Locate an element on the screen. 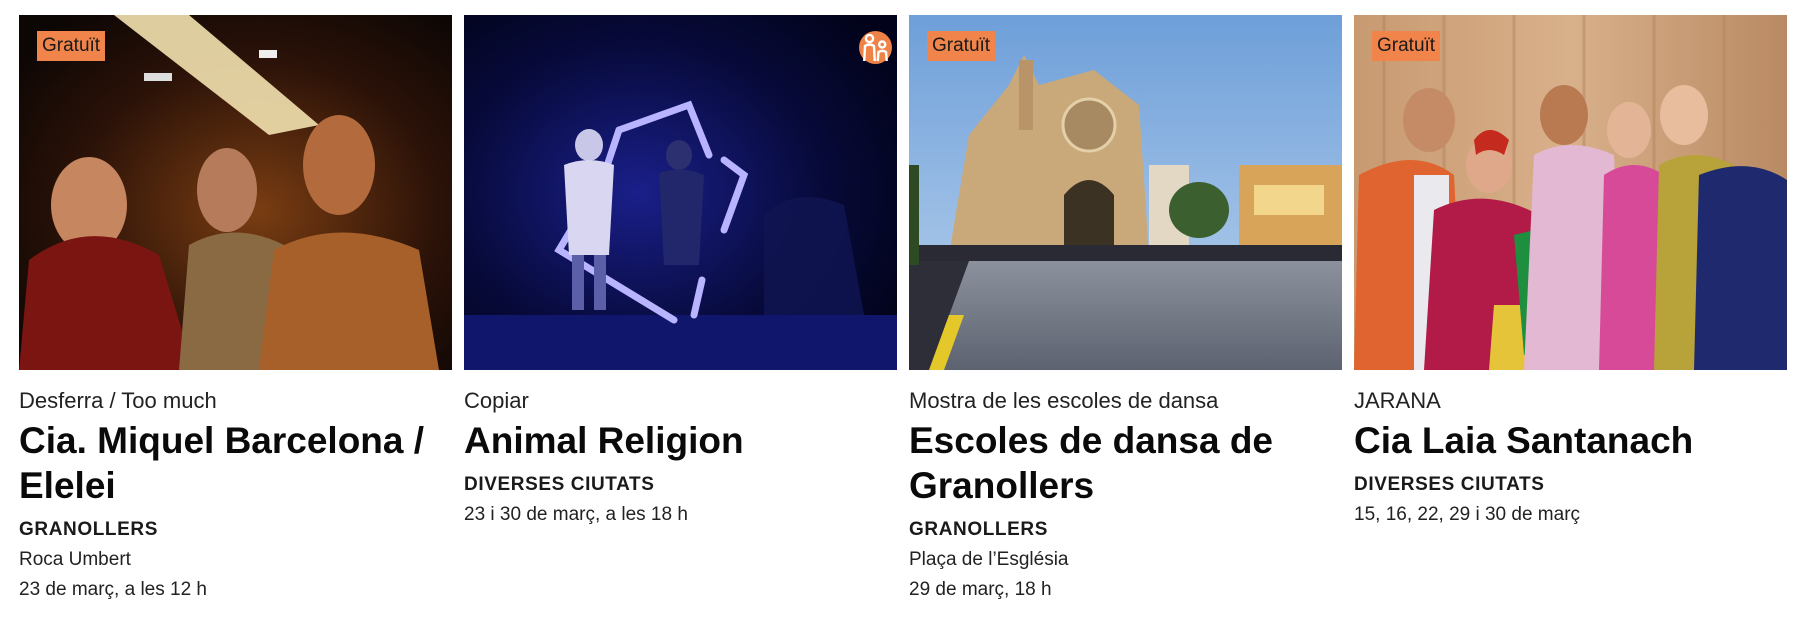 Image resolution: width=1807 pixels, height=634 pixels. event-subtitle: JARANA is located at coordinates (1397, 400).